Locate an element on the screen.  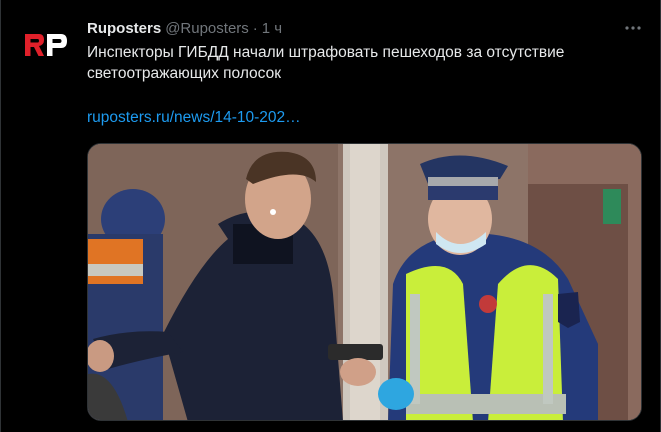
more-options-button is located at coordinates (633, 28).